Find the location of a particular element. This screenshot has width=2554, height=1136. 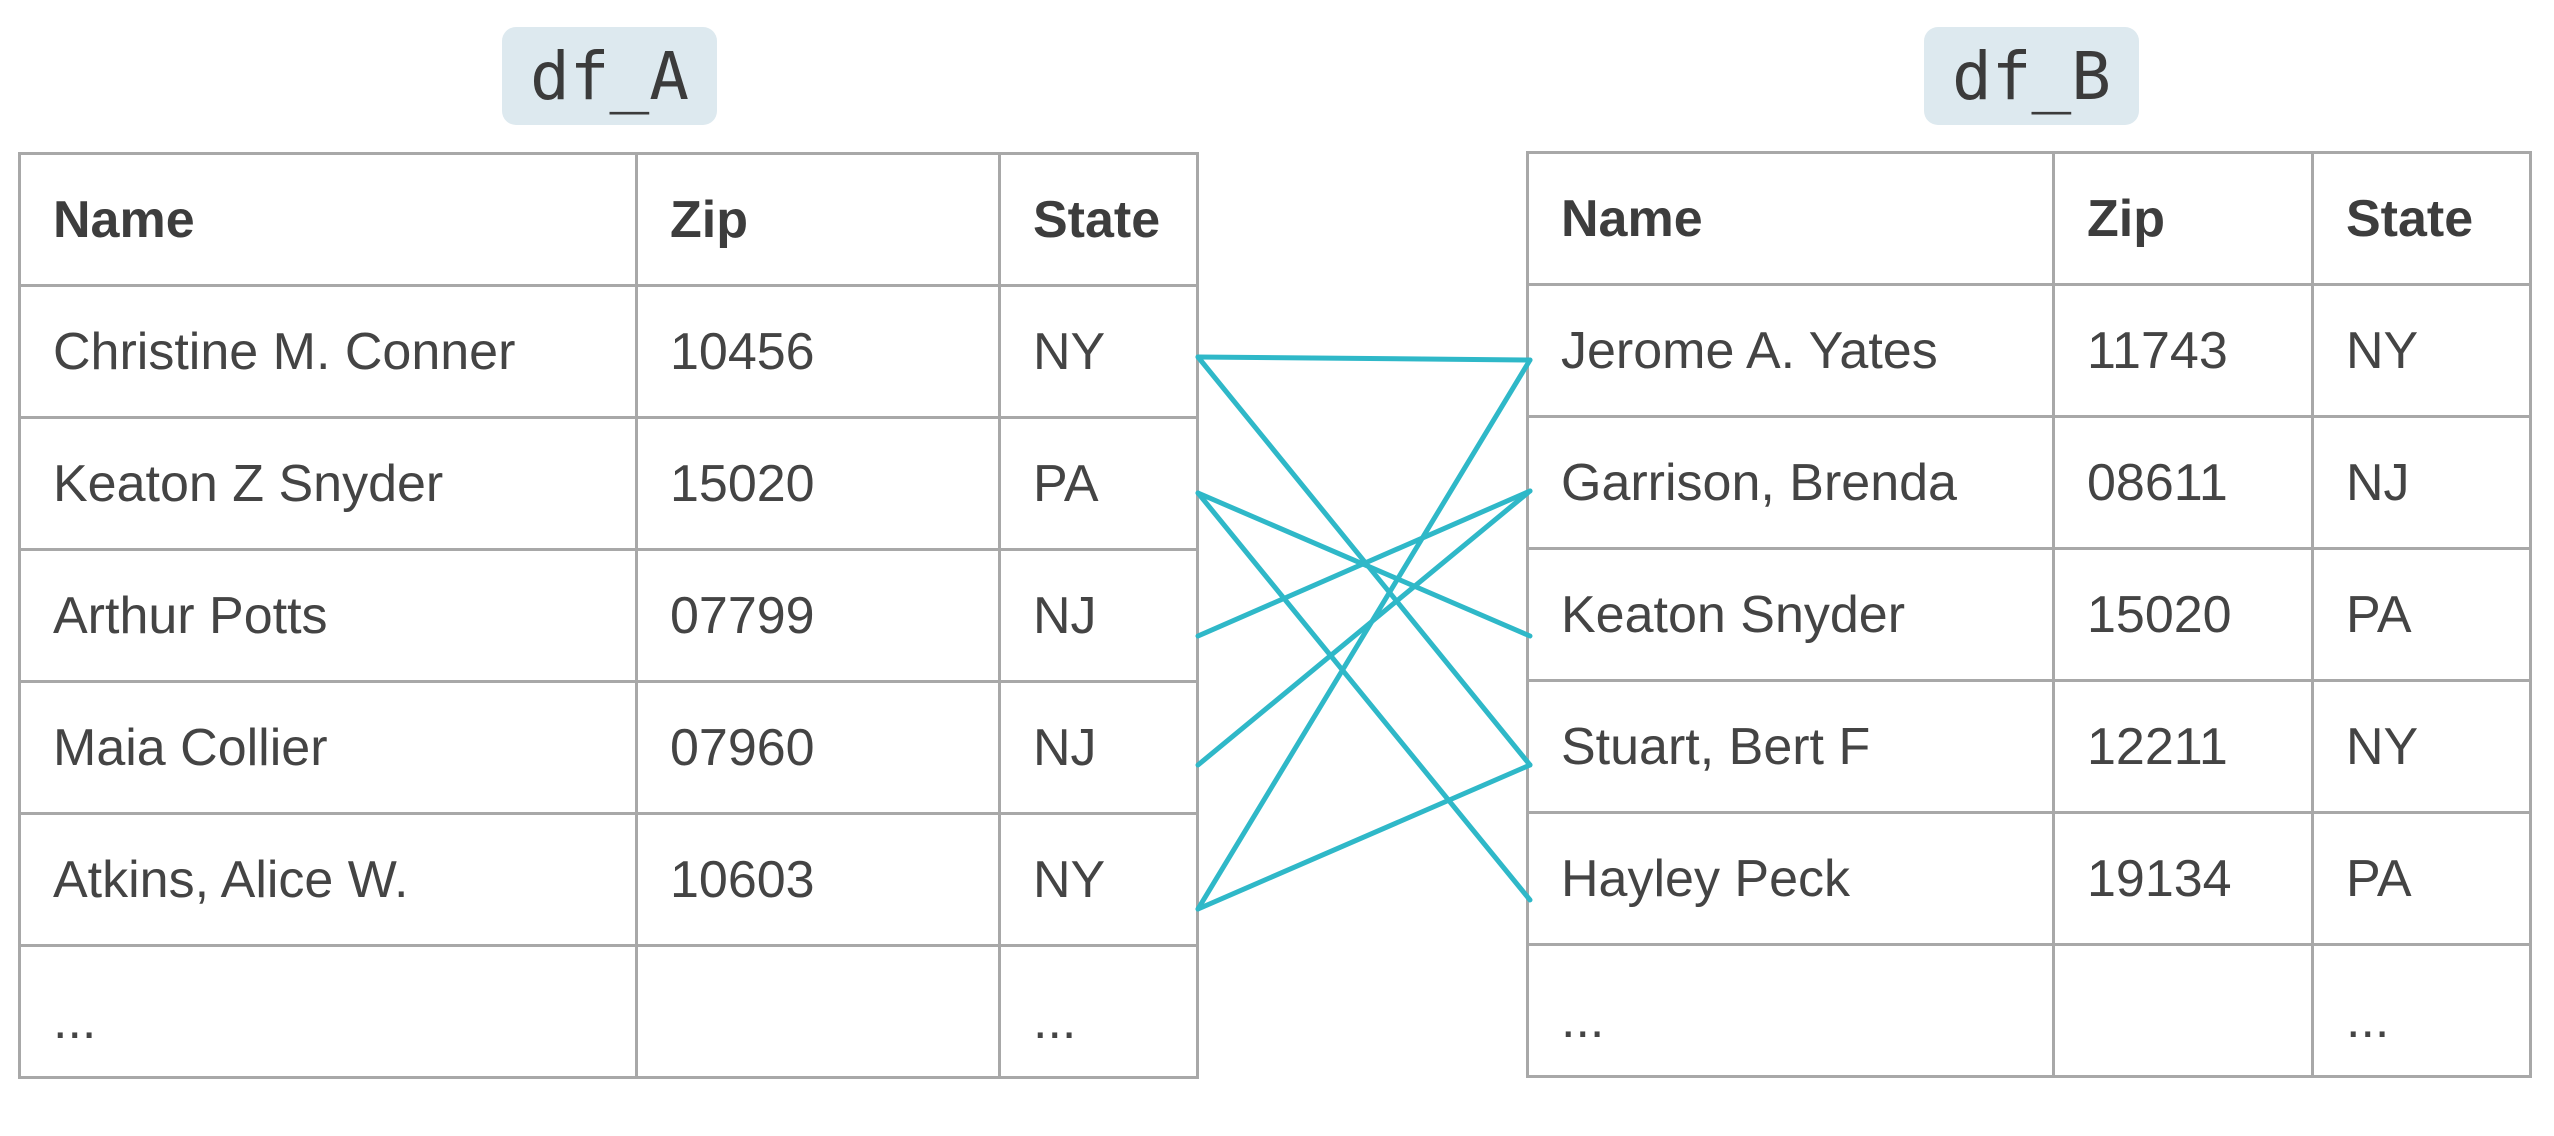

zip-cell: 10456 is located at coordinates (818, 351).